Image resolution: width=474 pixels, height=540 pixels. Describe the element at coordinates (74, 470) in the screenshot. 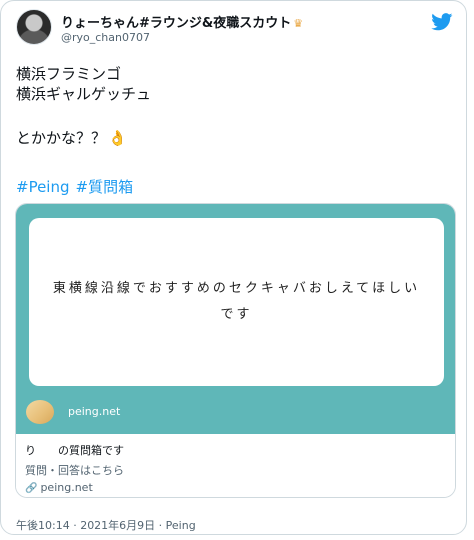

I see `card-description: 質問・回答はこちら` at that location.